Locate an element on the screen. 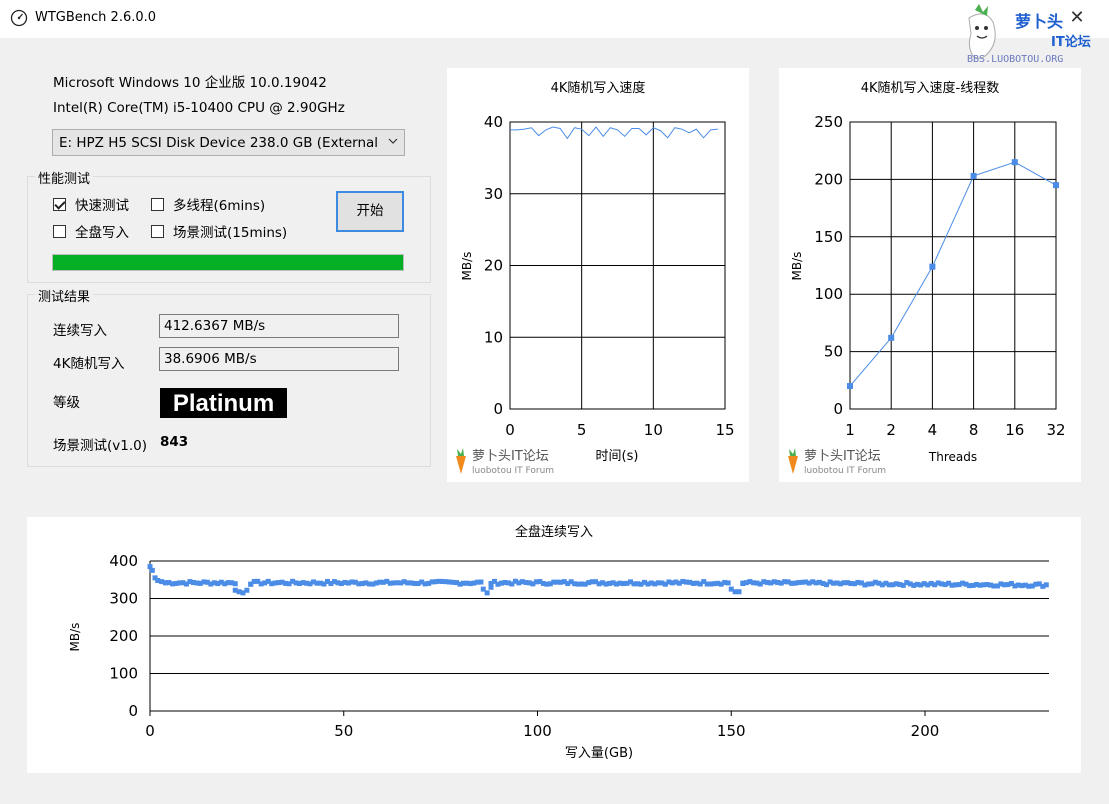 Image resolution: width=1109 pixels, height=804 pixels. svg-text: 萝卜头 is located at coordinates (1039, 21).